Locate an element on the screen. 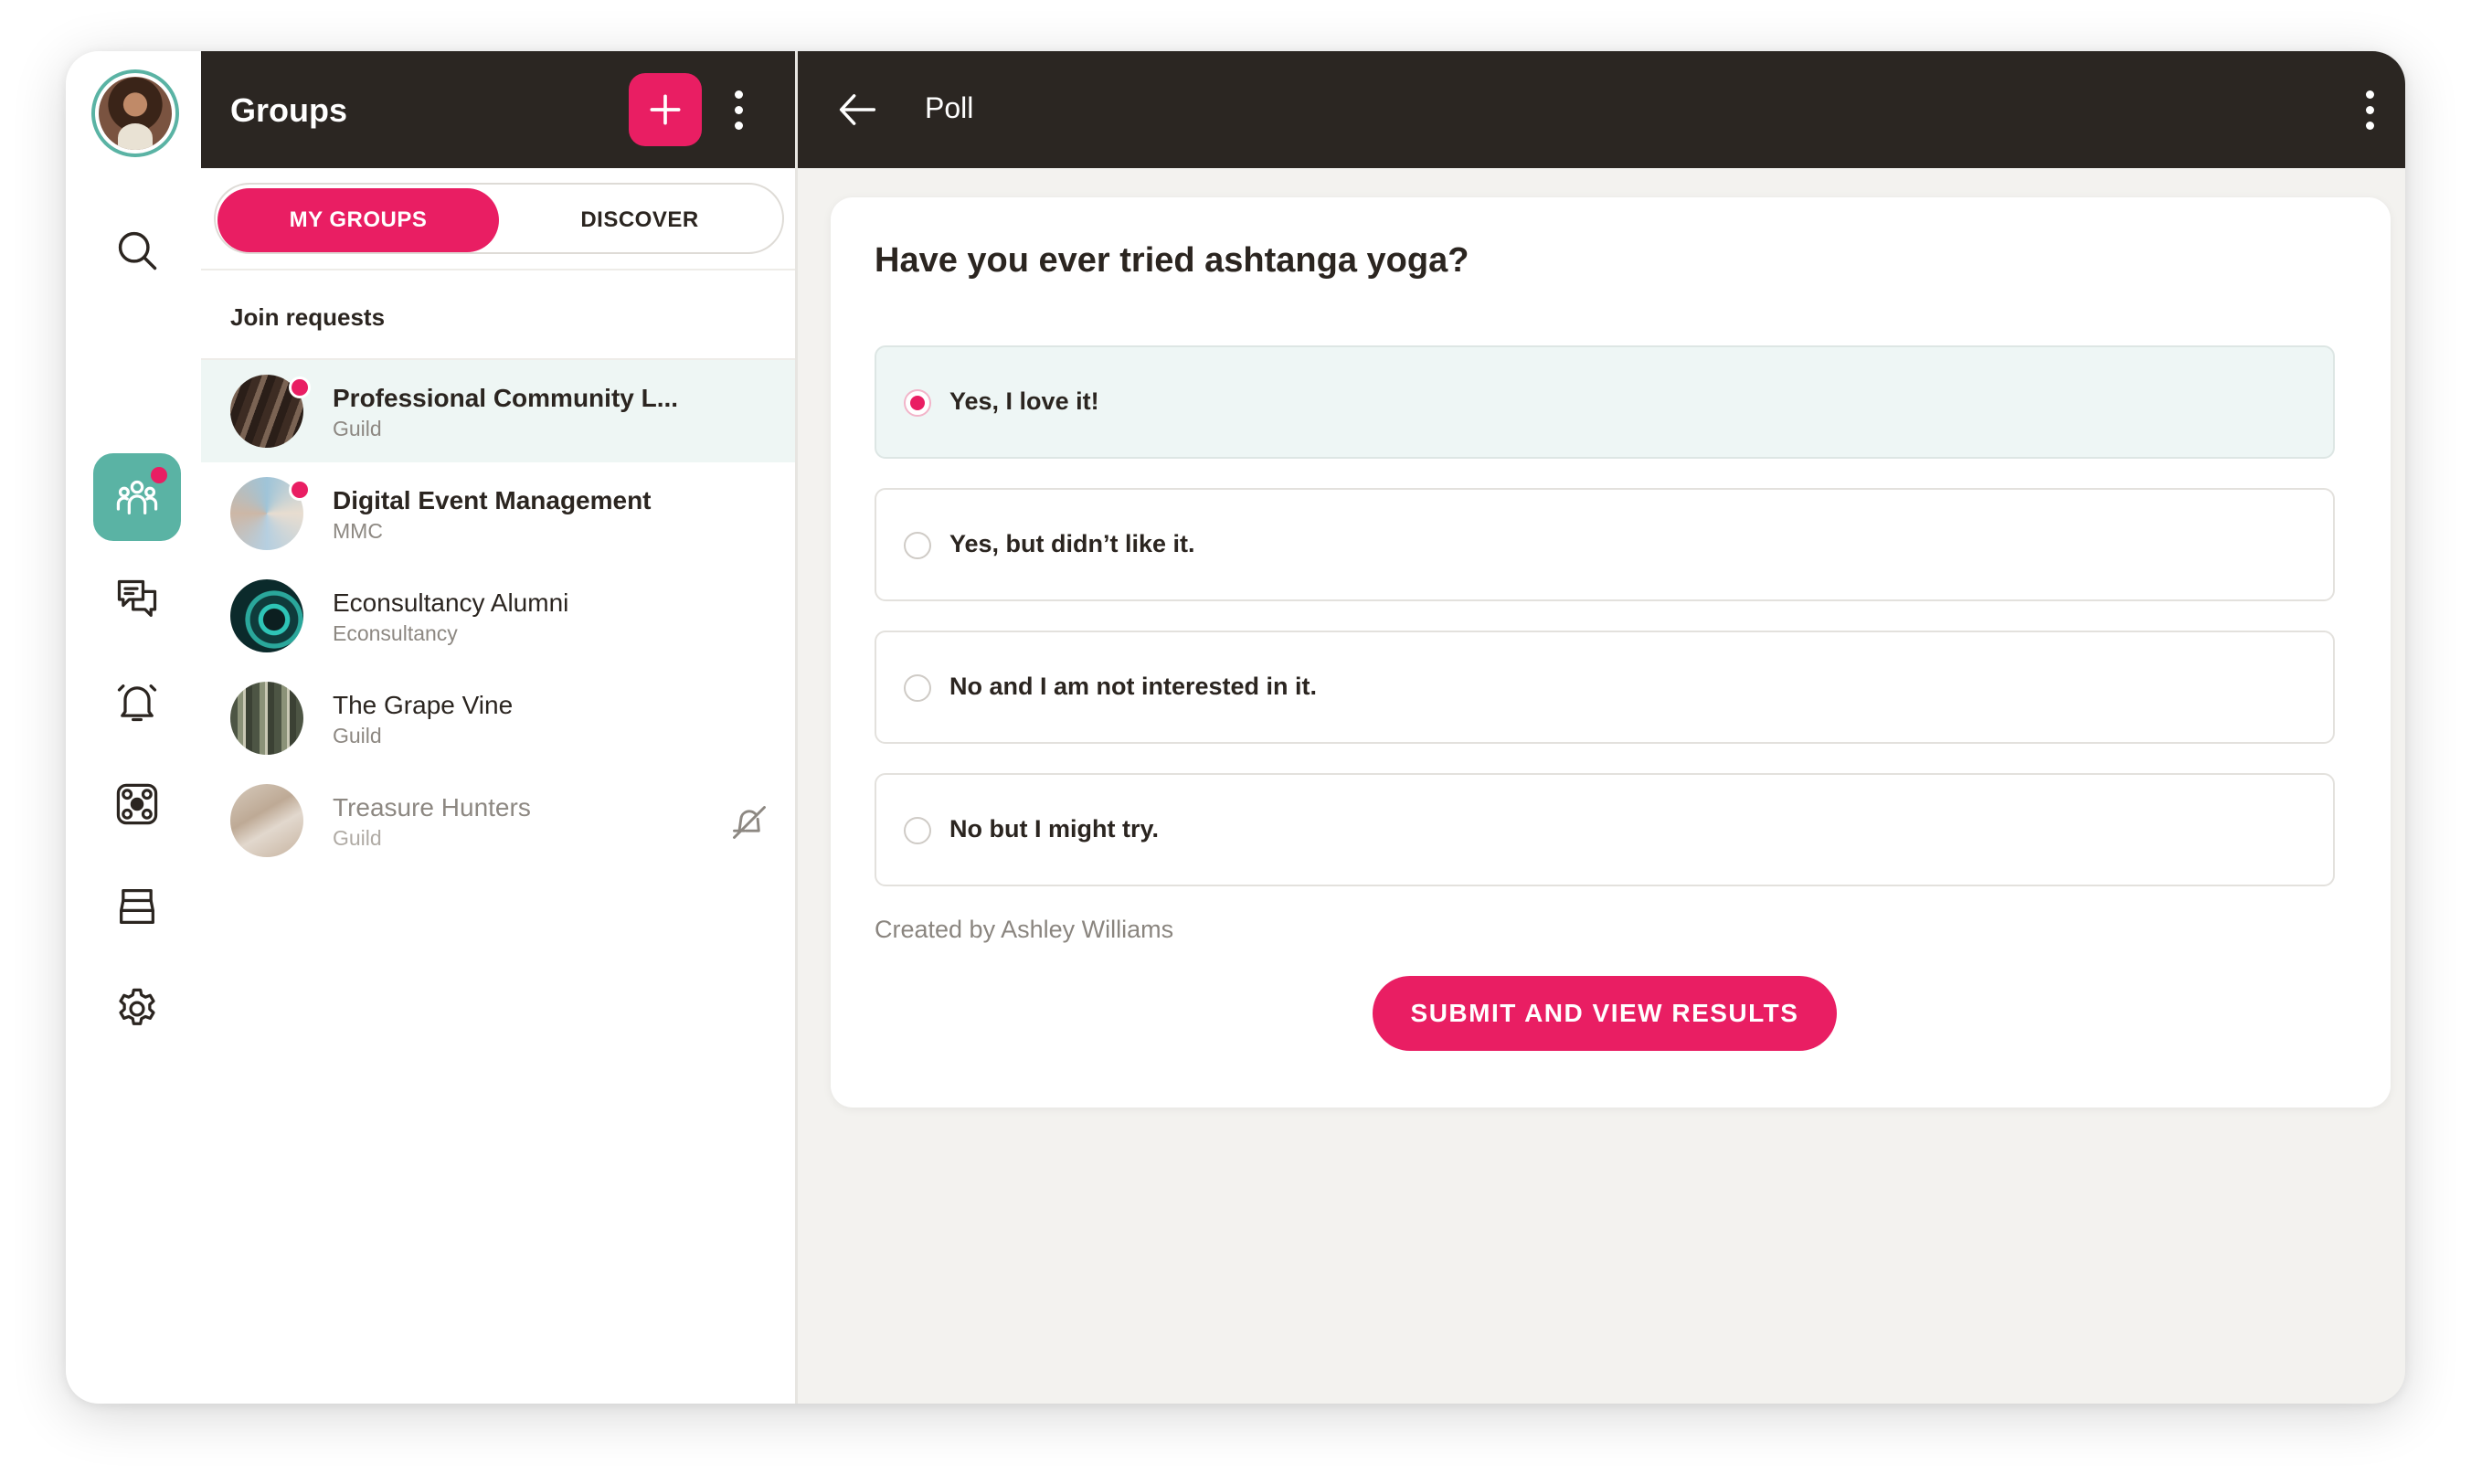 The width and height of the screenshot is (2471, 1484). rail-apps is located at coordinates (137, 804).